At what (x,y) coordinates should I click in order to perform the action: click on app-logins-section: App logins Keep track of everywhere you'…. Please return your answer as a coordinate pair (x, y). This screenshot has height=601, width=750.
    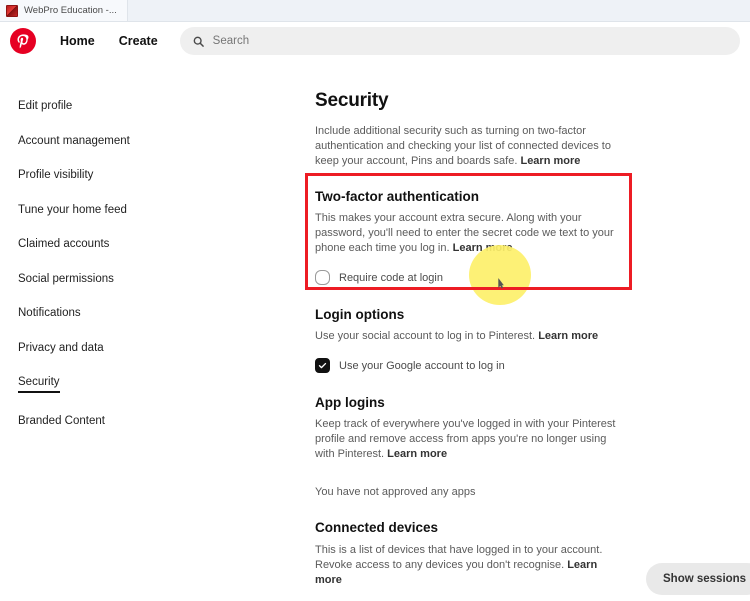
    Looking at the image, I should click on (475, 446).